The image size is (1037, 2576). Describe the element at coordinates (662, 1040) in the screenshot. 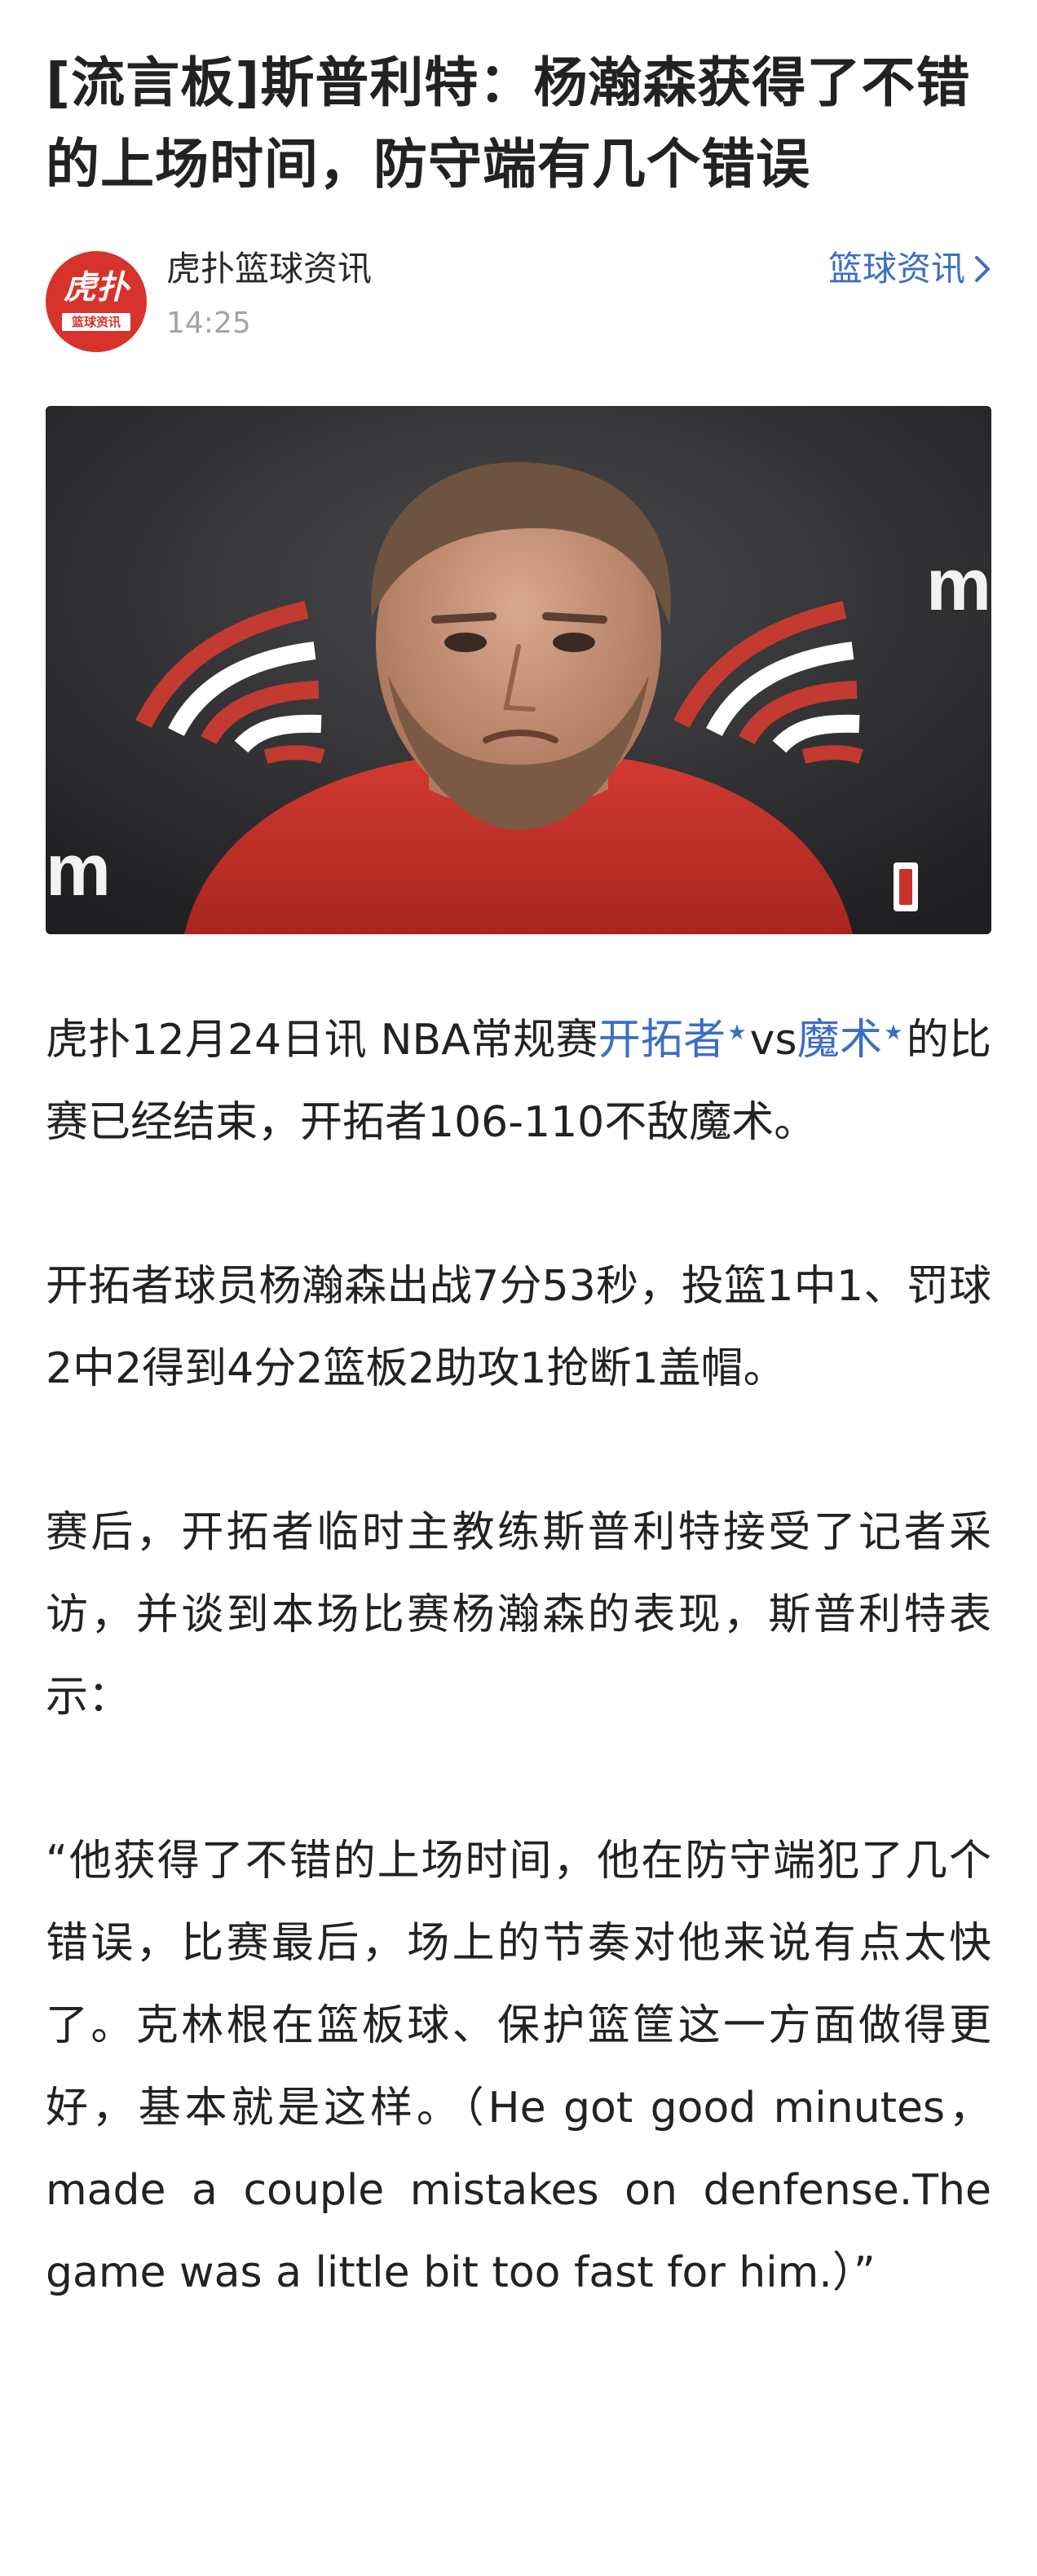

I see `team-link-blazers: 开拓者` at that location.